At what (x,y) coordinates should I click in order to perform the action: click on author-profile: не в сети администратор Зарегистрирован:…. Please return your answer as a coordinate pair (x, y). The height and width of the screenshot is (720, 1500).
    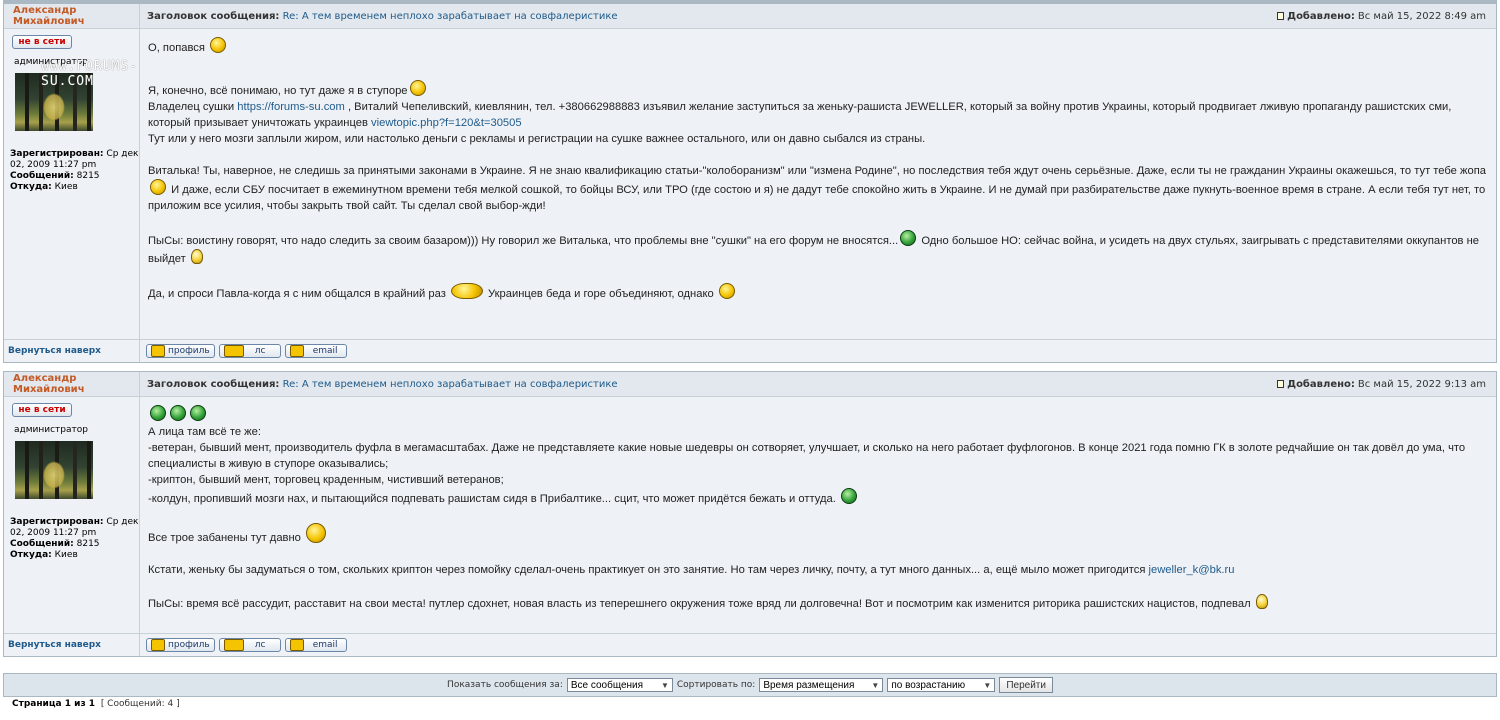
    Looking at the image, I should click on (72, 515).